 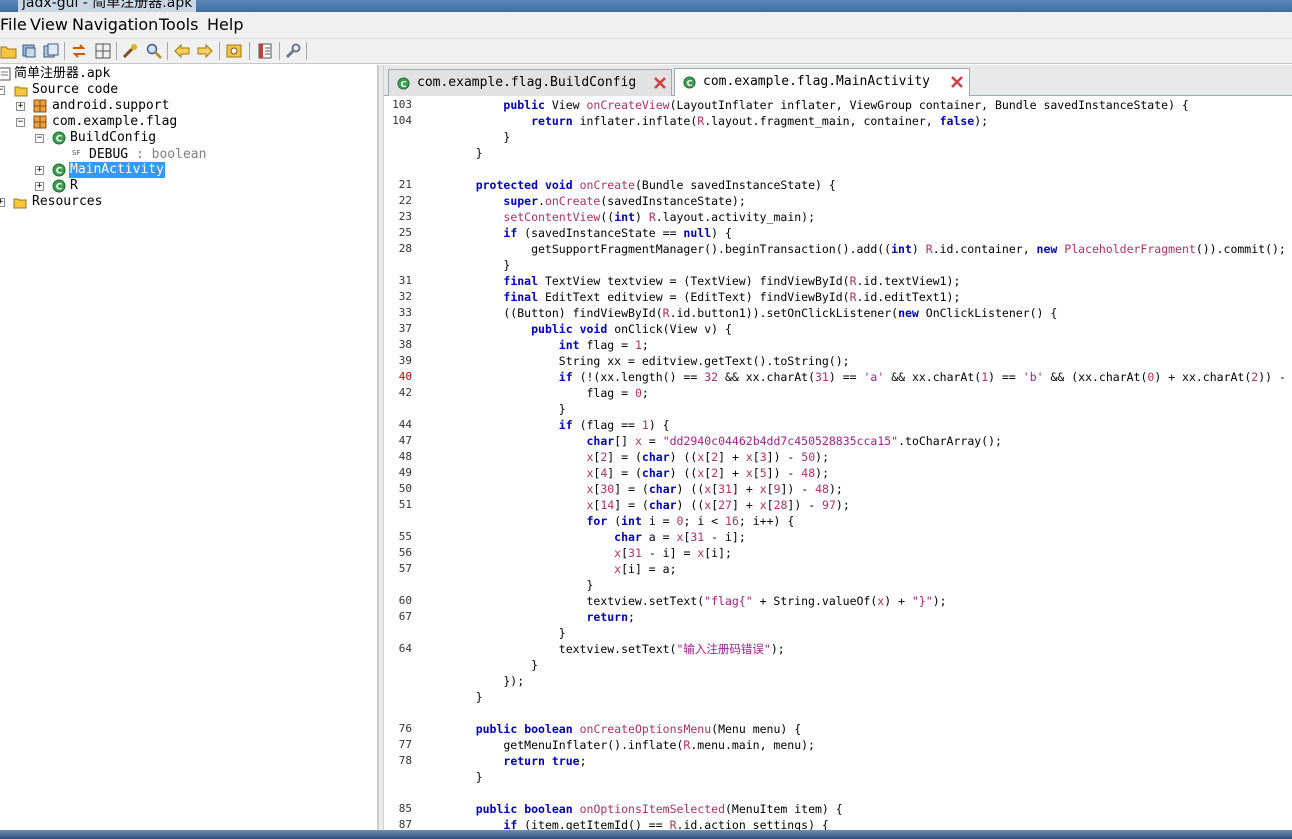 What do you see at coordinates (486, 681) in the screenshot?
I see `code-line: });` at bounding box center [486, 681].